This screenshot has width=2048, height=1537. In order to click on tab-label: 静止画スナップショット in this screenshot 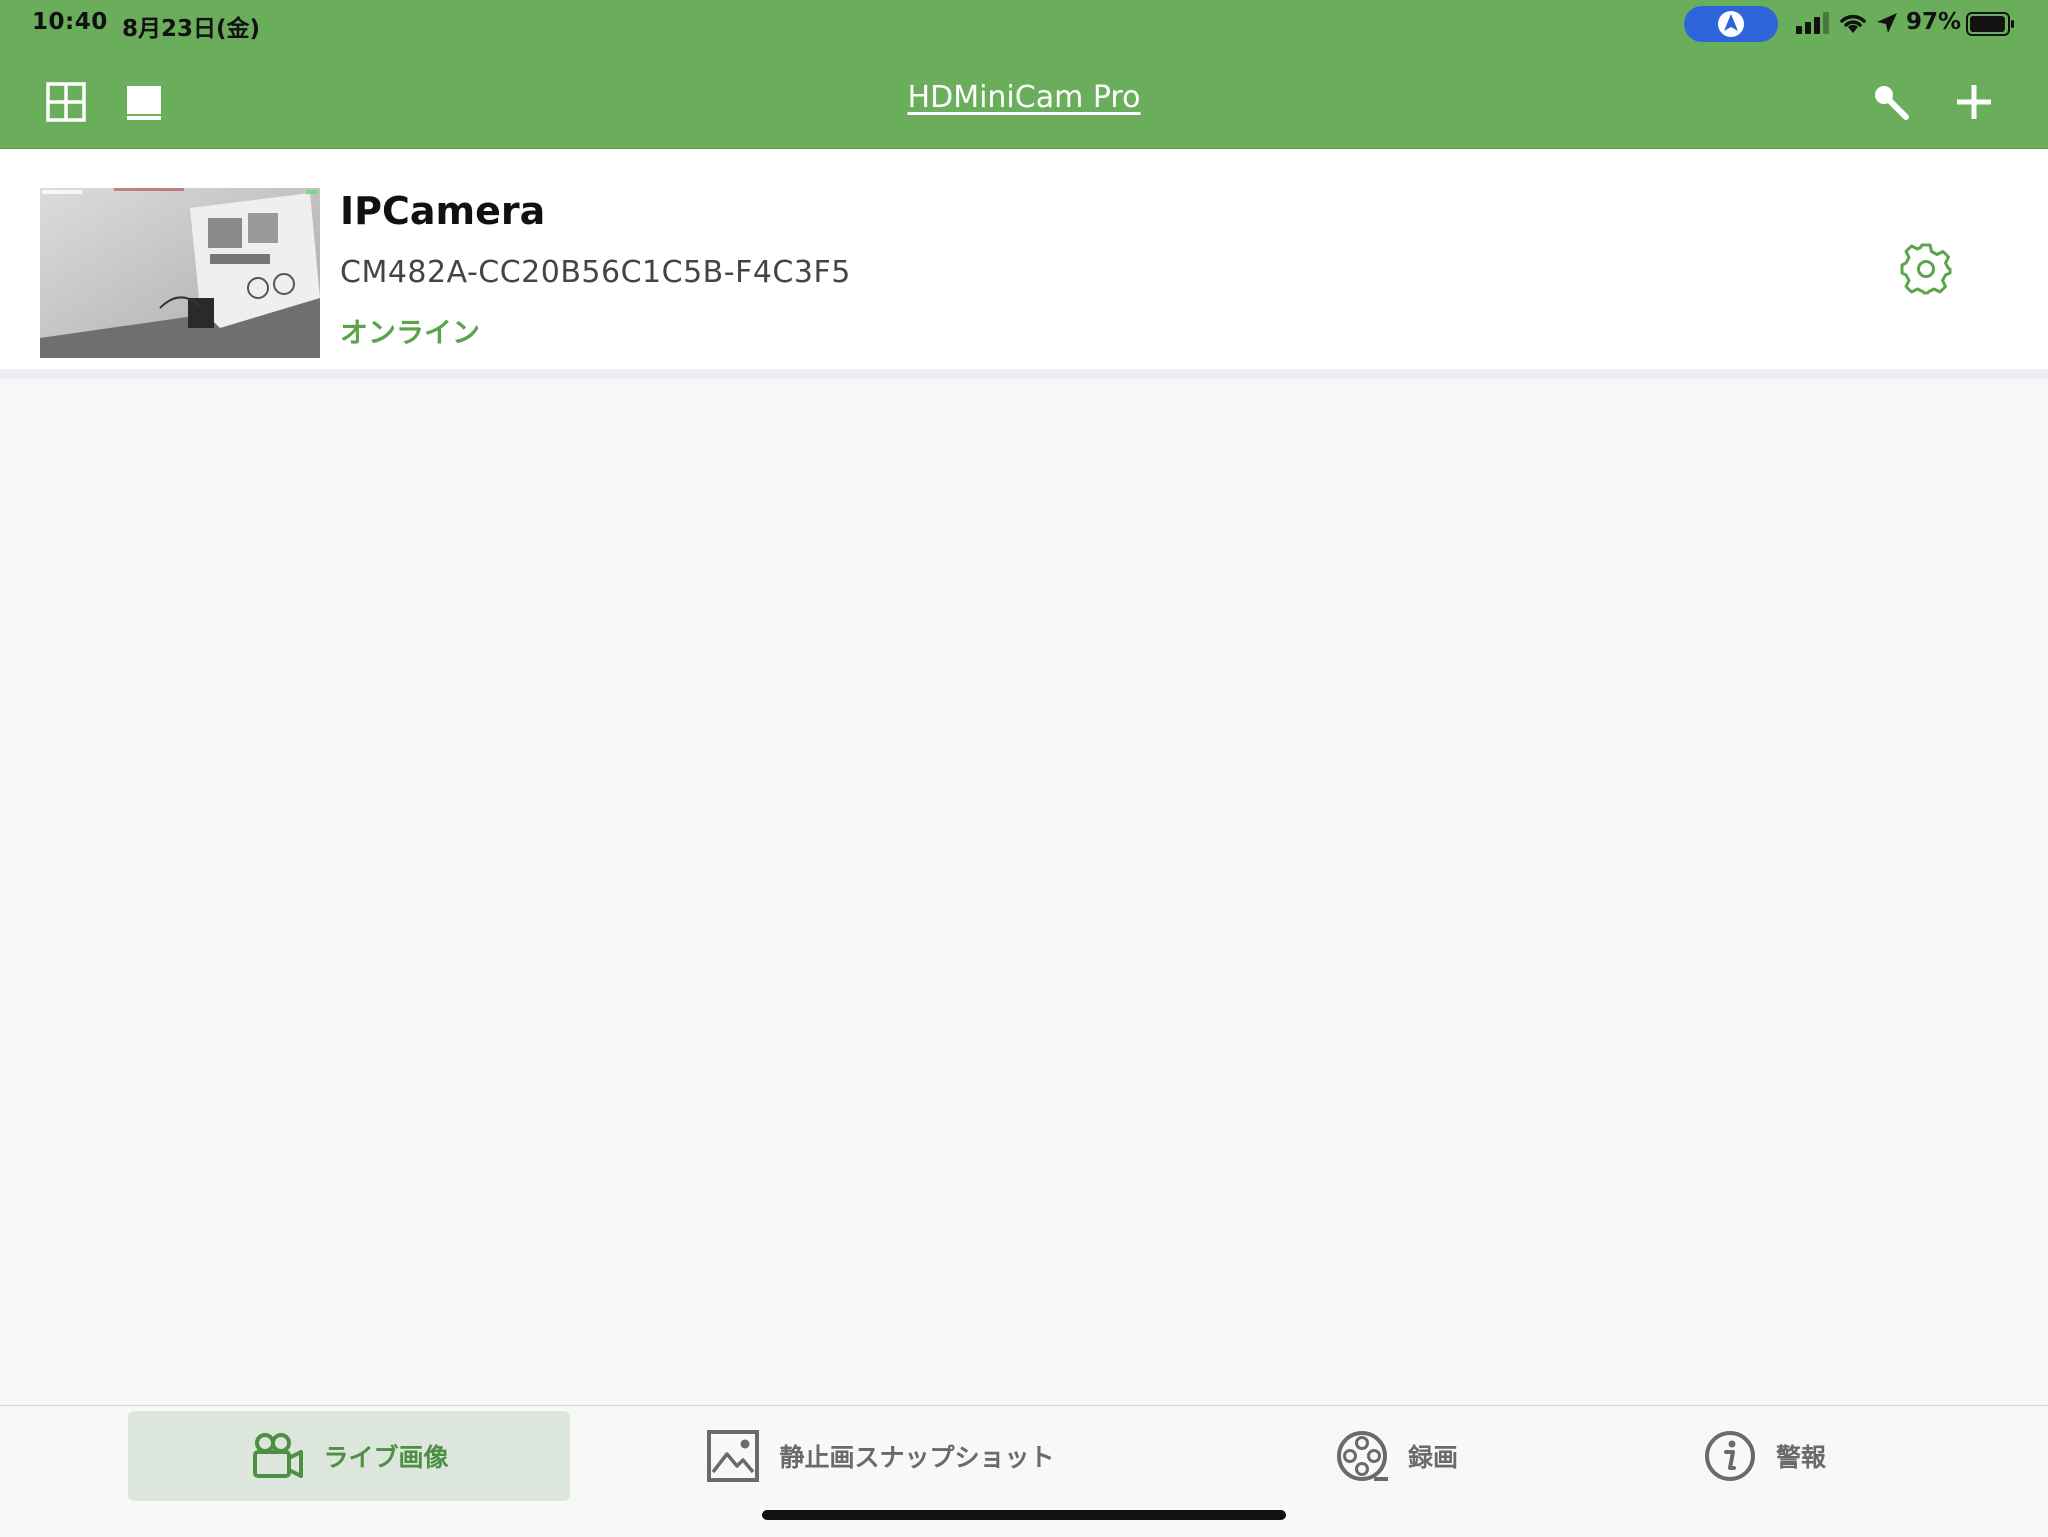, I will do `click(917, 1457)`.